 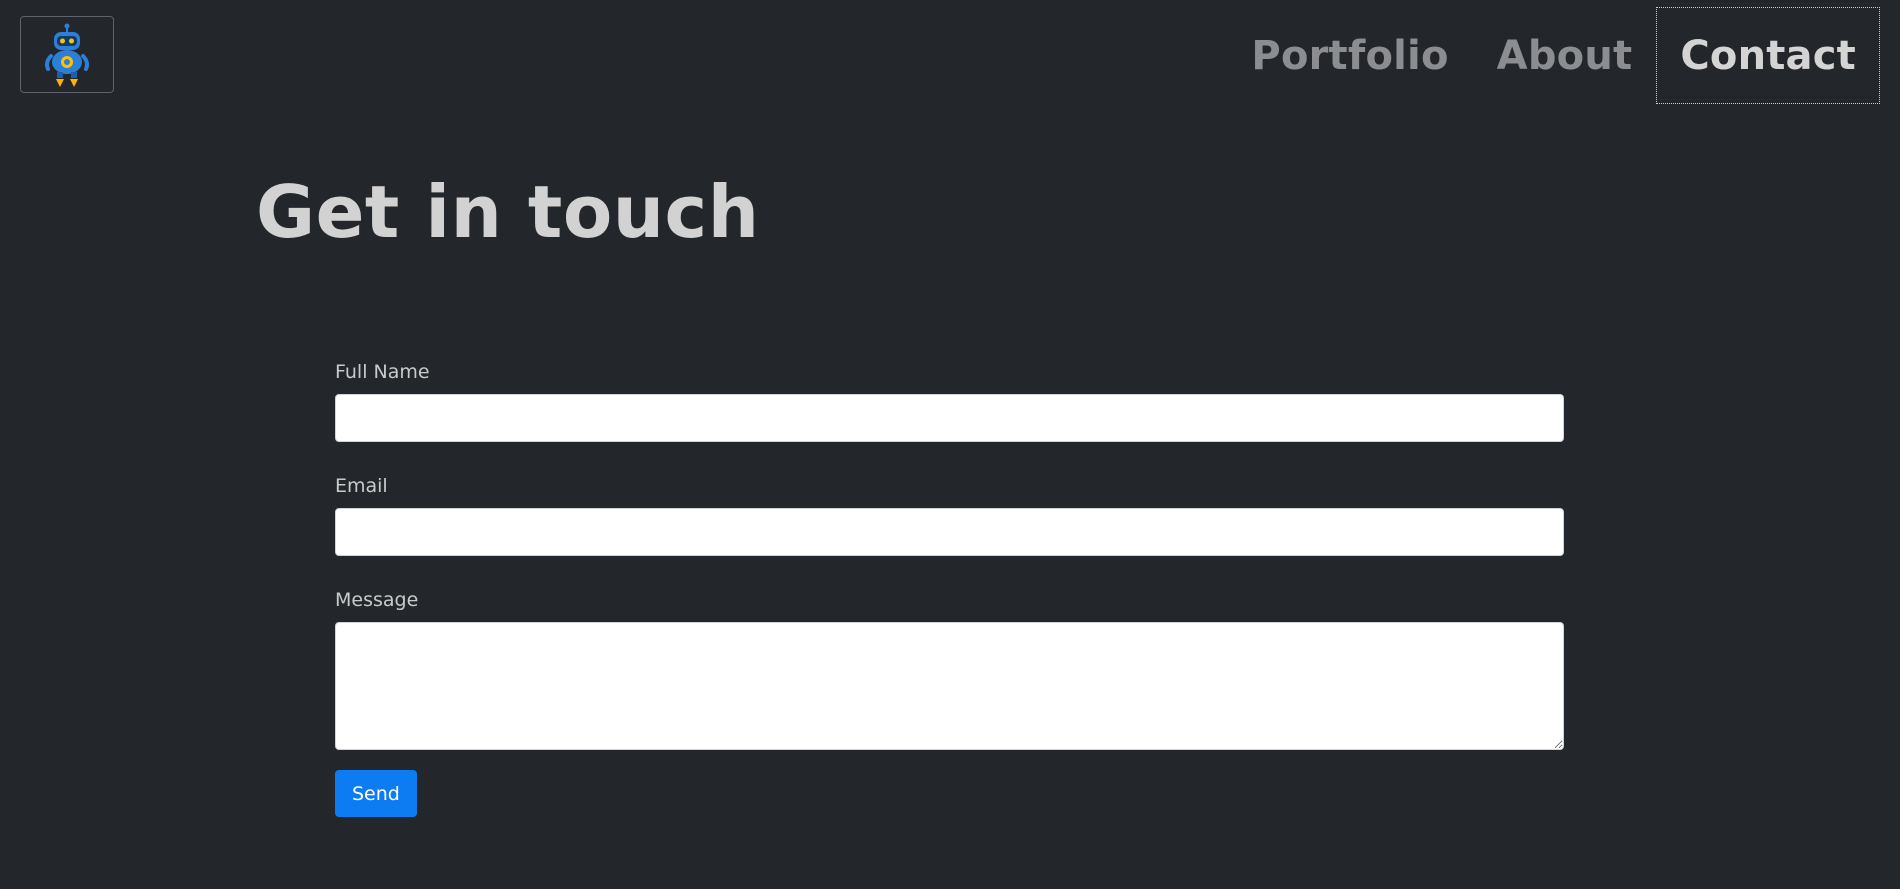 I want to click on page-title: Get in touch, so click(x=508, y=212).